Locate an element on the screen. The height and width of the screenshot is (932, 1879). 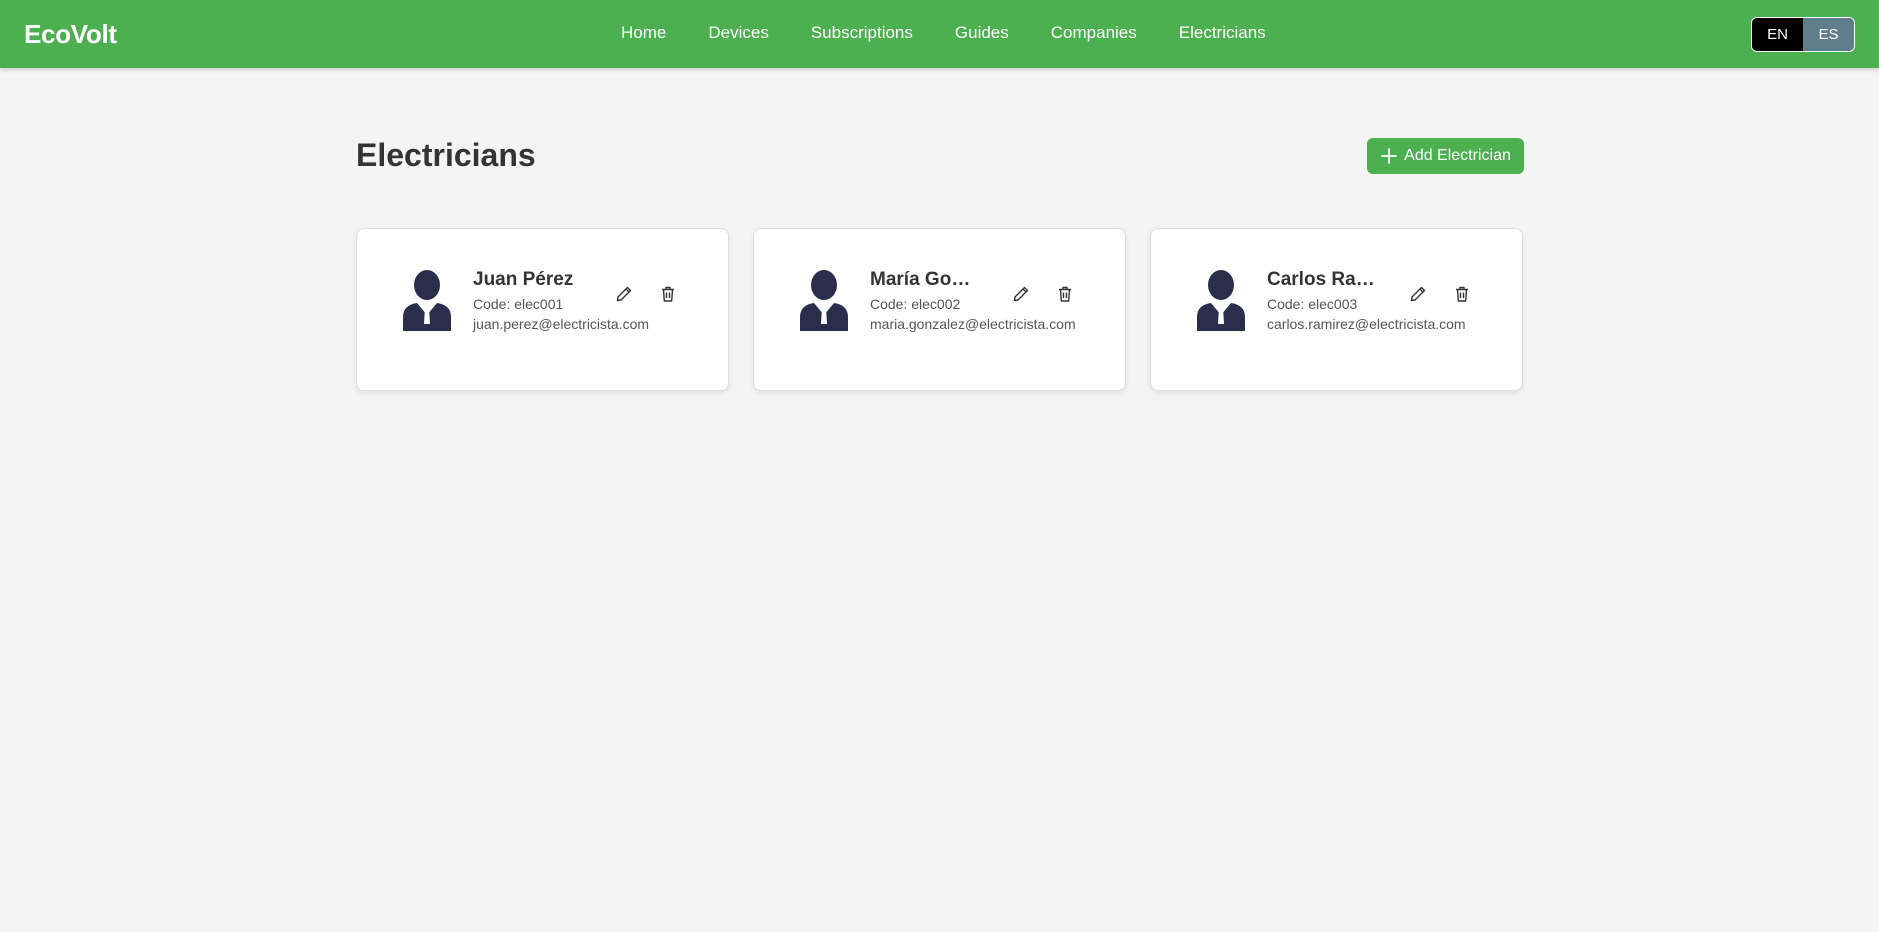
electrician-email: carlos.ramirez@electricista.com is located at coordinates (1366, 324).